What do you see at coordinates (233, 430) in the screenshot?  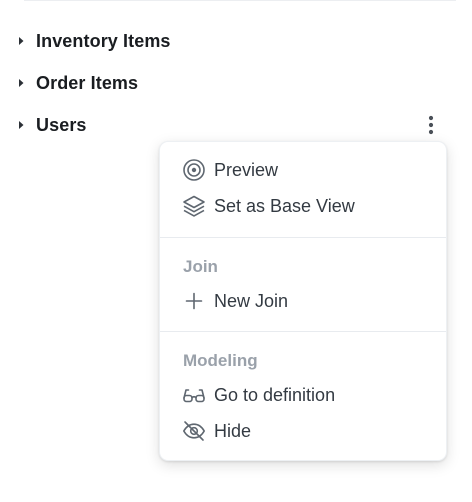 I see `menu-item-label: Hide` at bounding box center [233, 430].